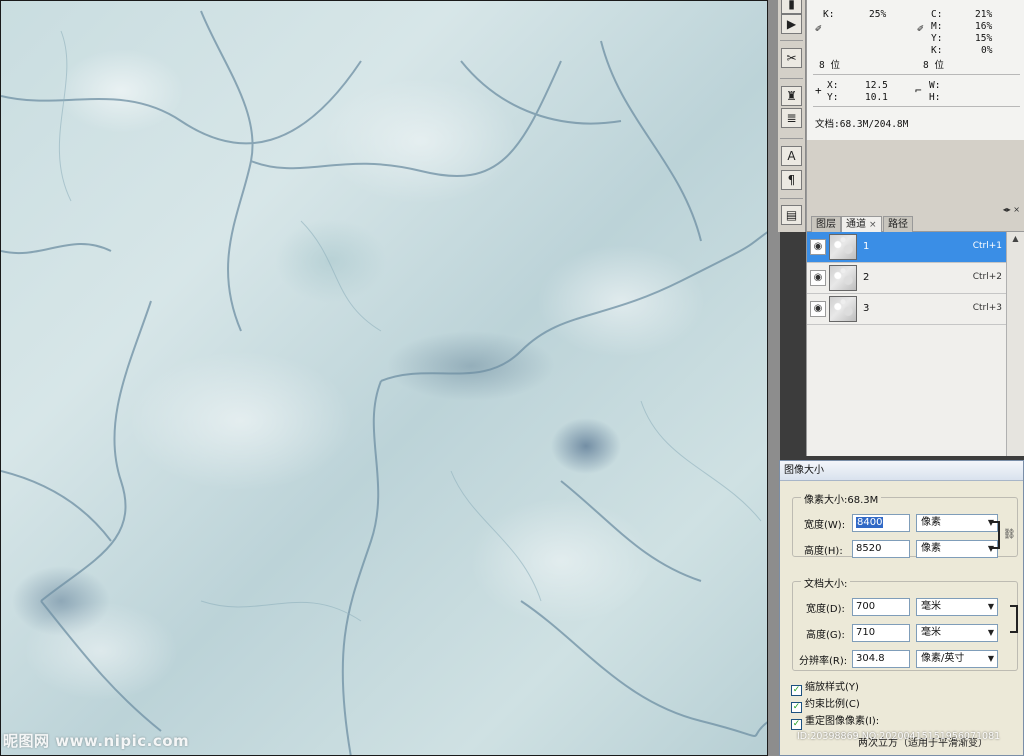 This screenshot has height=756, width=1024. What do you see at coordinates (987, 50) in the screenshot?
I see `info-k2-value: 0%` at bounding box center [987, 50].